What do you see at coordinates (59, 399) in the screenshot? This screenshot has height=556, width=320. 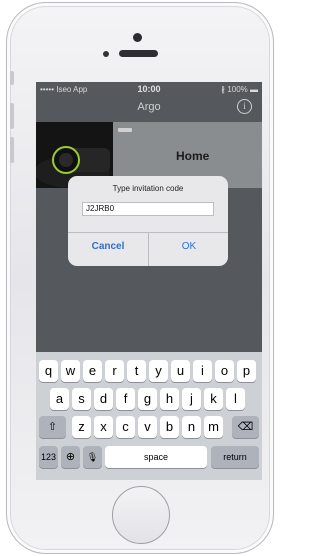 I see `key-a: a` at bounding box center [59, 399].